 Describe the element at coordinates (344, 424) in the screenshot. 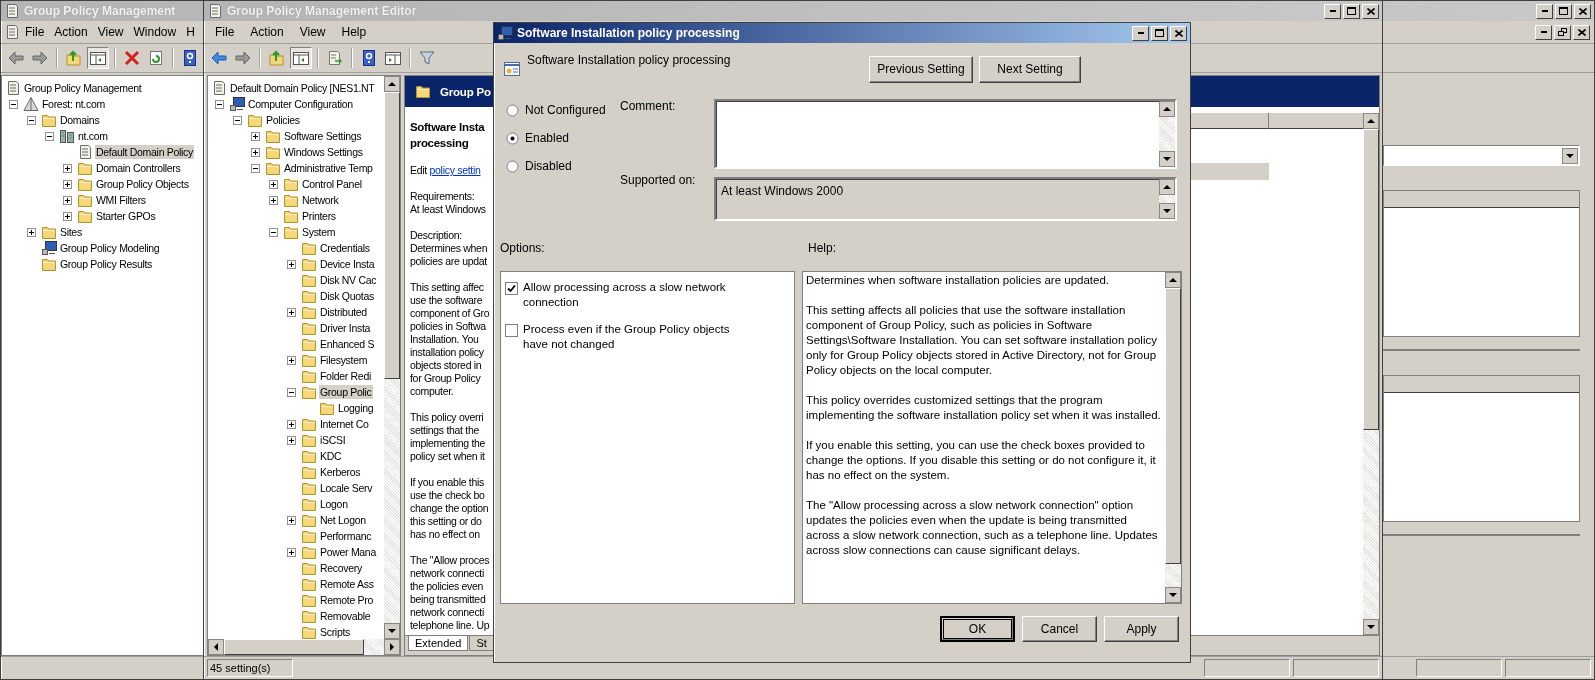

I see `tree-item: Internet Co` at that location.